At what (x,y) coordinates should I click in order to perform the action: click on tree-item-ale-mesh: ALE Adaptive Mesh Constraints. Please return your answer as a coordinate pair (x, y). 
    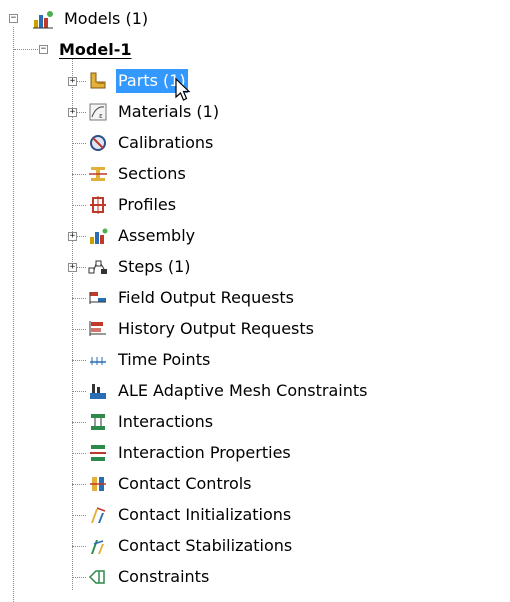
    Looking at the image, I should click on (242, 391).